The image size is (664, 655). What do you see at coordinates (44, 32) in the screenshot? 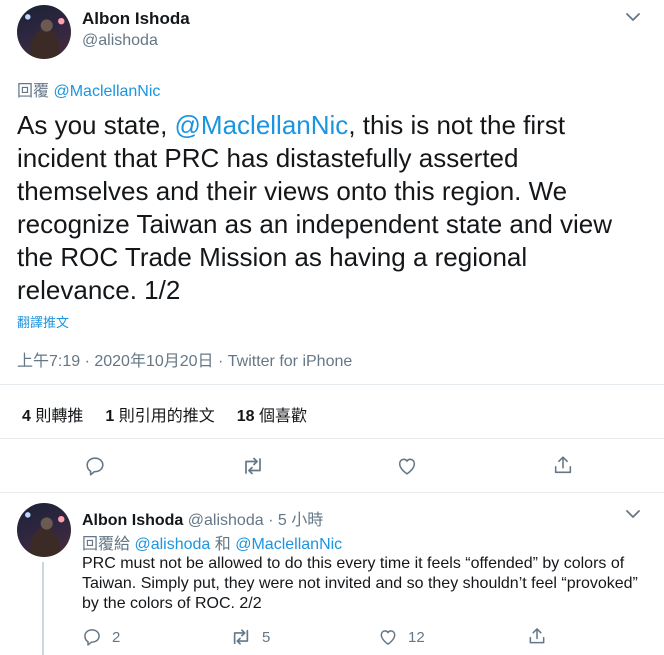
I see `main-avatar` at bounding box center [44, 32].